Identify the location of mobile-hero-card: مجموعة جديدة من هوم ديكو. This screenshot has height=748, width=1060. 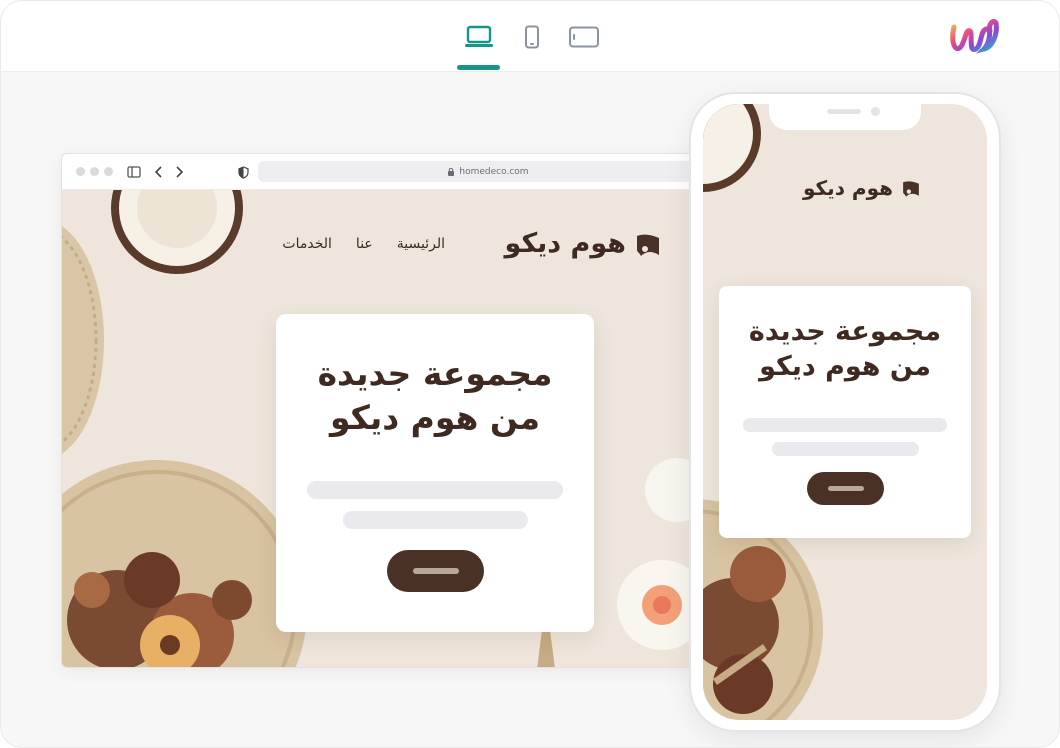
(845, 412).